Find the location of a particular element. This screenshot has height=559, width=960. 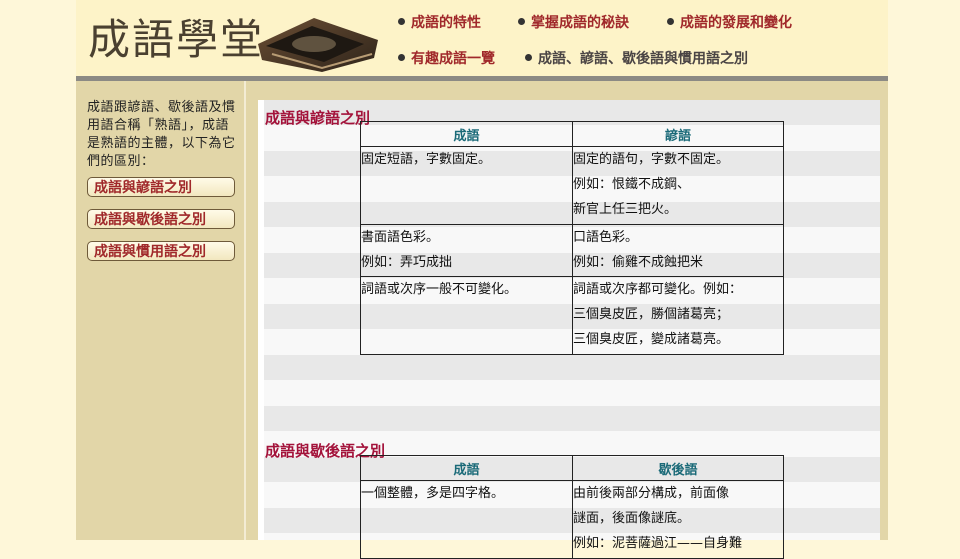

table-cell: 書面語色彩。 例如：弄巧成拙 is located at coordinates (466, 250).